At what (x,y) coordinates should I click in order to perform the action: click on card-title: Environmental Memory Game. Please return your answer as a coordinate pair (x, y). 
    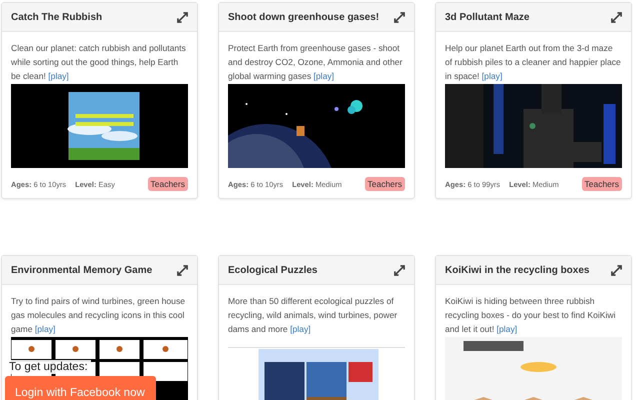
    Looking at the image, I should click on (81, 270).